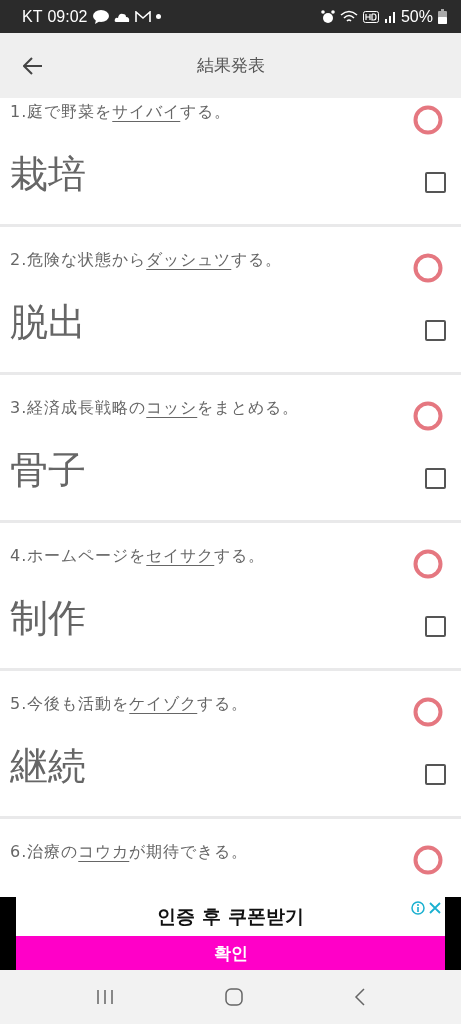 This screenshot has height=1024, width=461. Describe the element at coordinates (155, 408) in the screenshot. I see `question-text: 3.経済成長戦略のコッシ をまとめる。` at that location.